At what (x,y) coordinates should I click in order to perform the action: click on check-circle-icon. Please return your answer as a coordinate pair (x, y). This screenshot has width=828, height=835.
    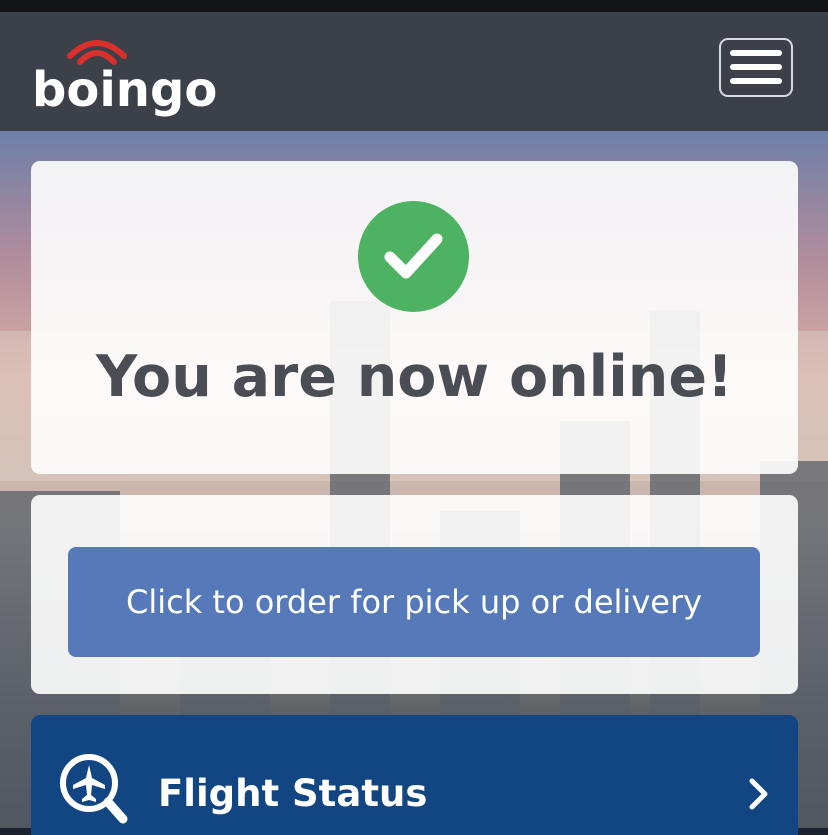
    Looking at the image, I should click on (413, 256).